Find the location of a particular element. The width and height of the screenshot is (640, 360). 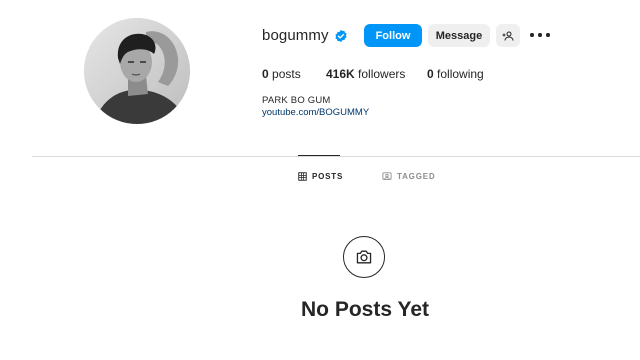

tab-tagged: TAGGED is located at coordinates (408, 176).